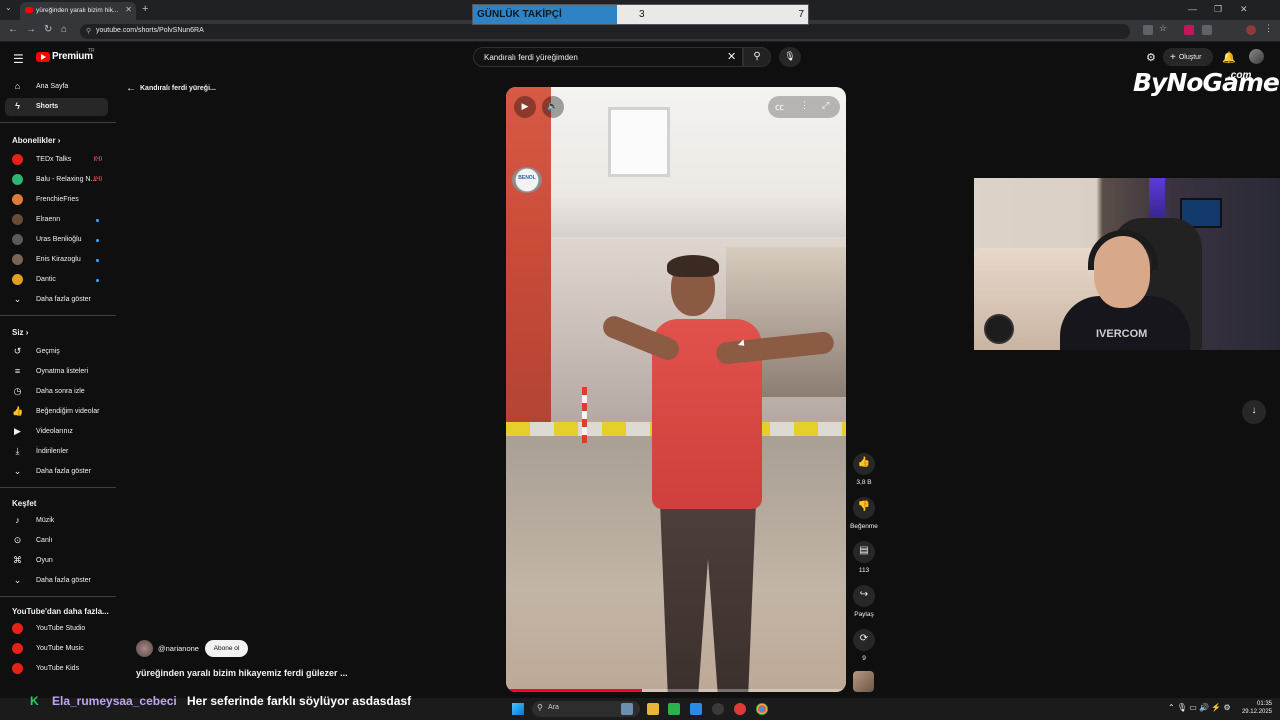  Describe the element at coordinates (128, 9) in the screenshot. I see `tab-close-icon: ✕` at that location.